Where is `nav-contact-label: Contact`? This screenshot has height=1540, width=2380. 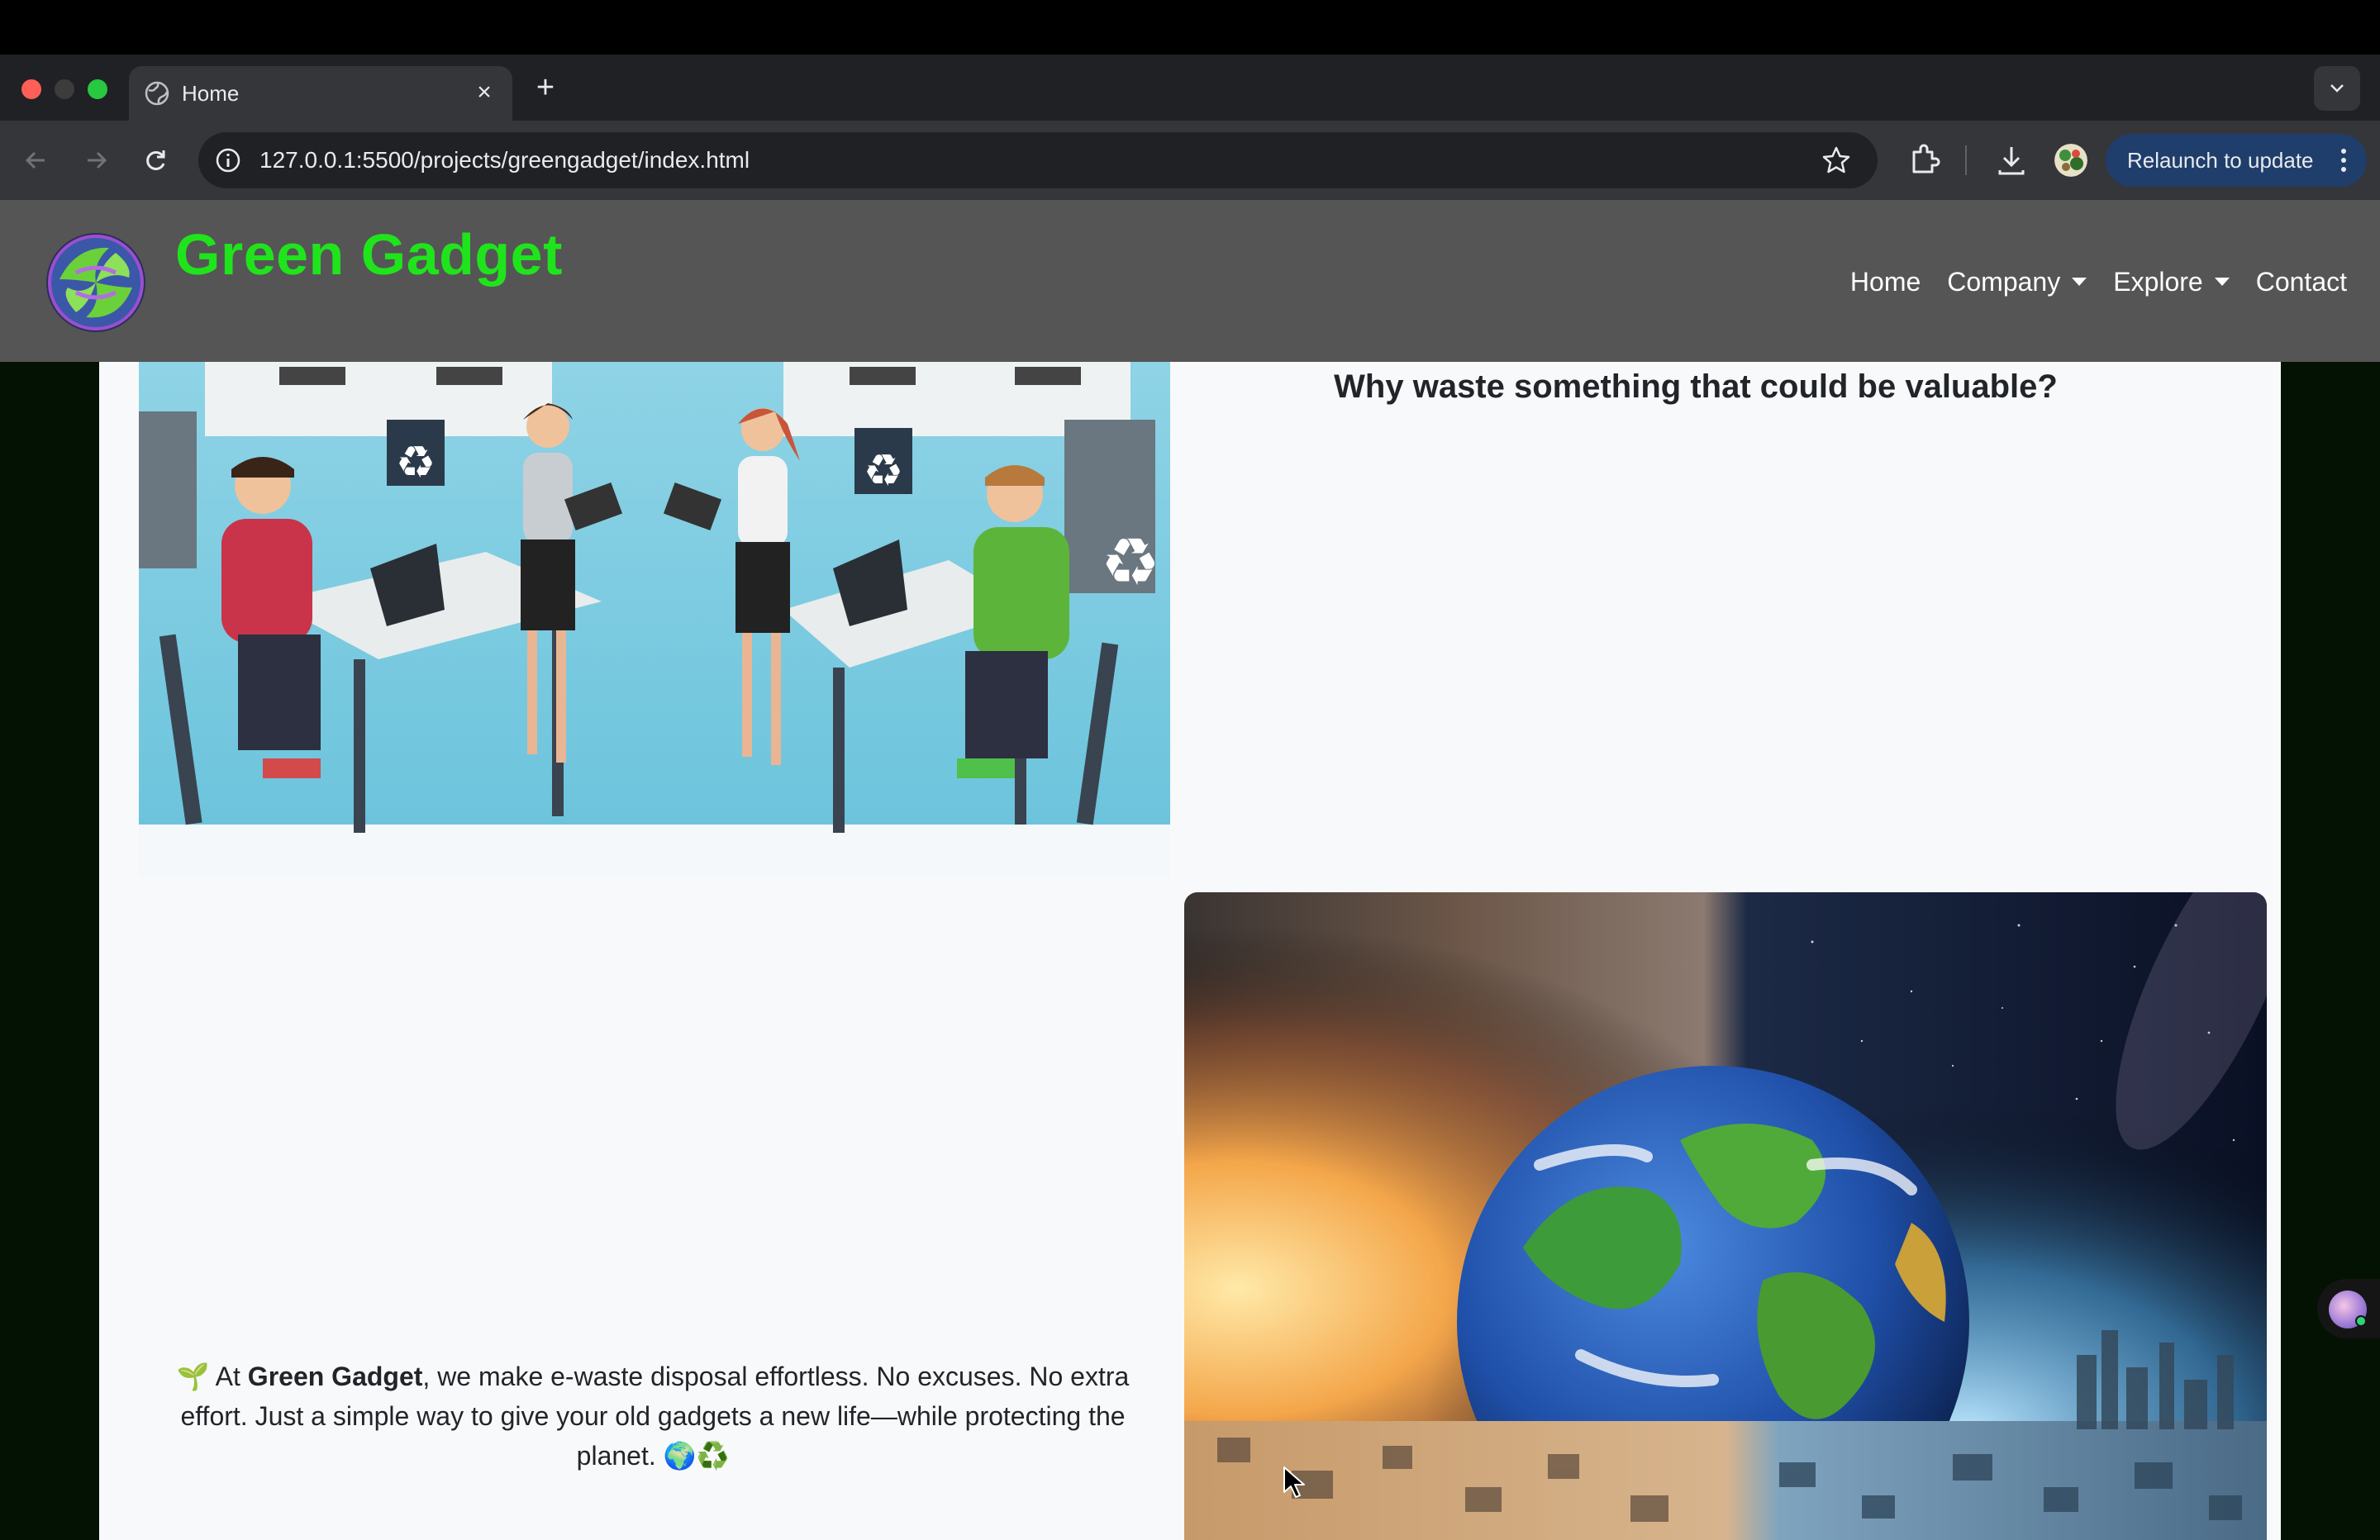 nav-contact-label: Contact is located at coordinates (2301, 282).